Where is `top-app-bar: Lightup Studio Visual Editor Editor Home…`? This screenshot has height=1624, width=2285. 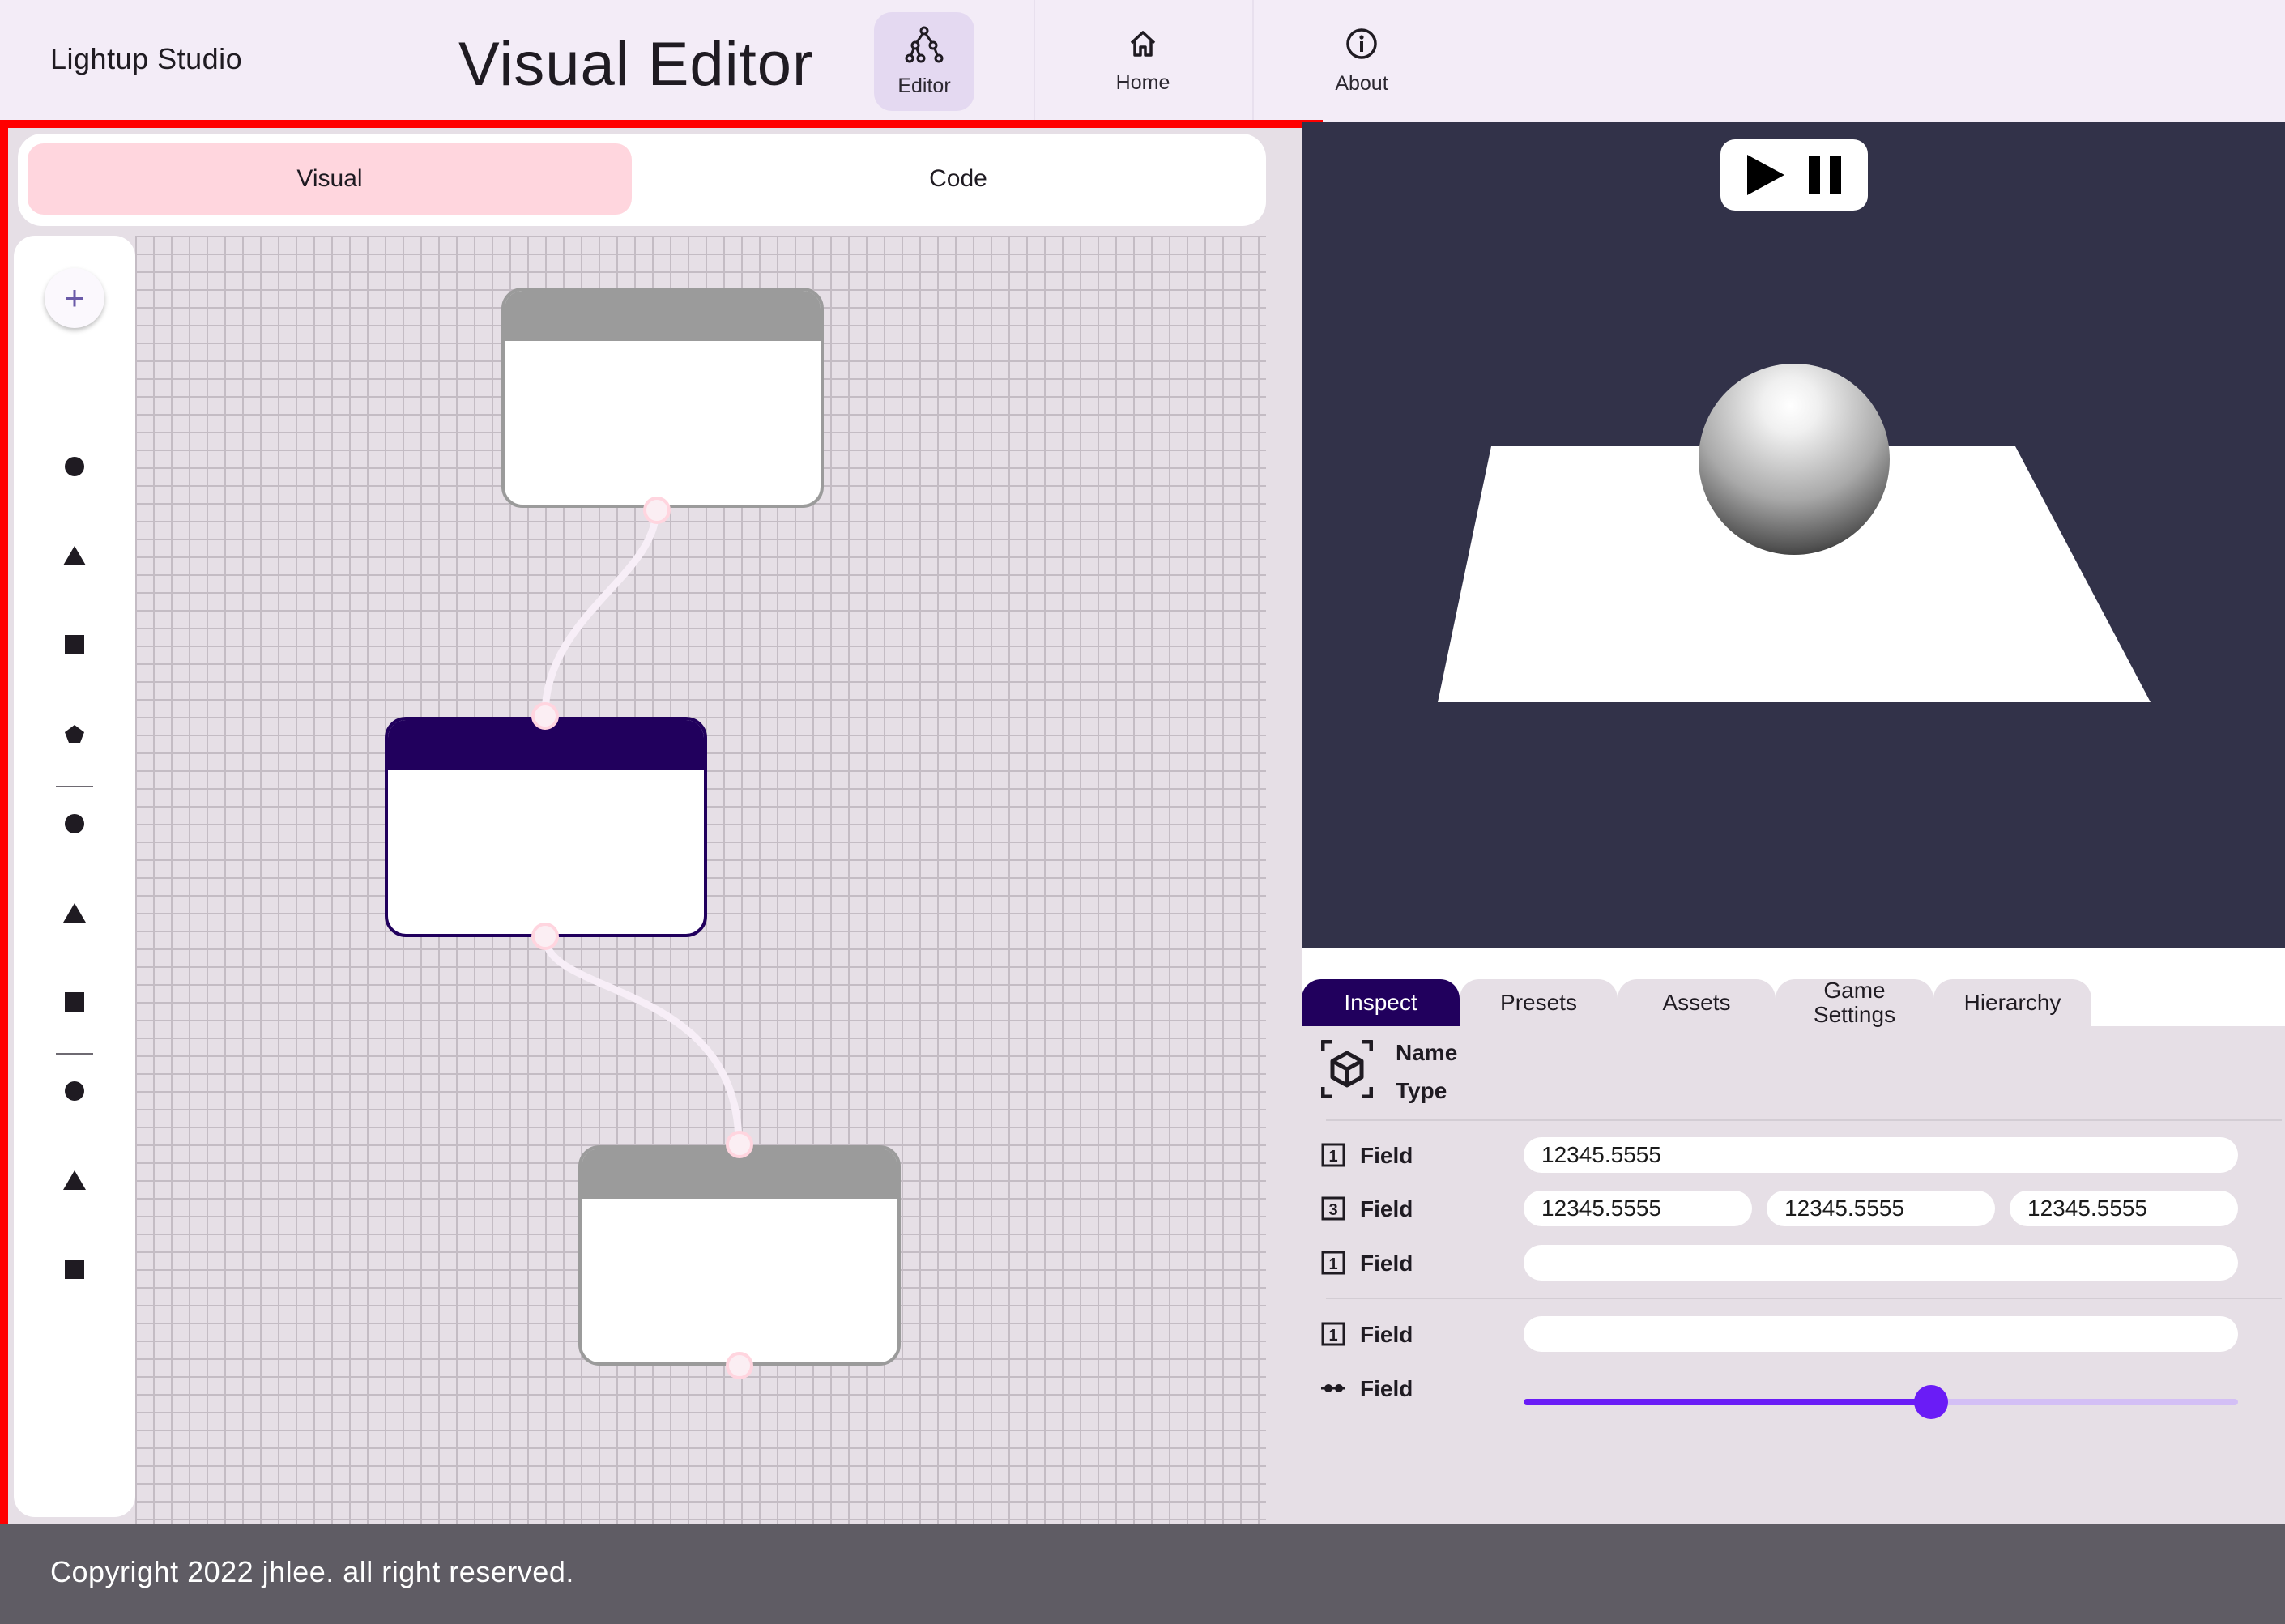
top-app-bar: Lightup Studio Visual Editor Editor Home… is located at coordinates (1142, 61).